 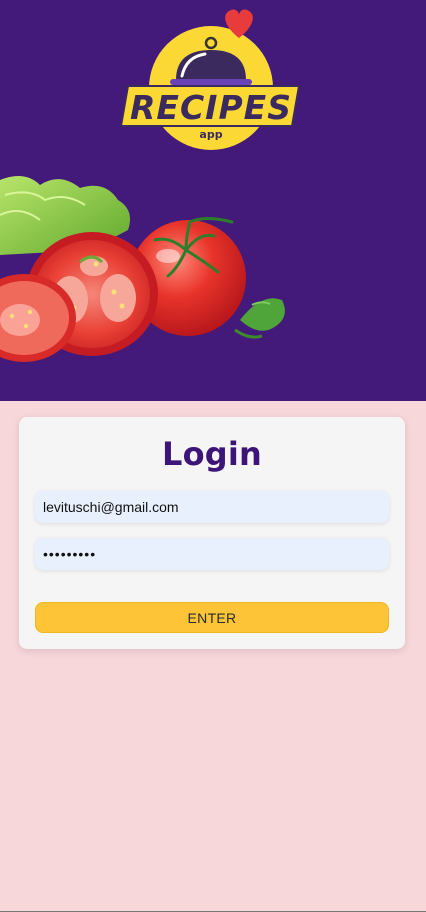 I want to click on logo-title: RECIPES, so click(x=211, y=107).